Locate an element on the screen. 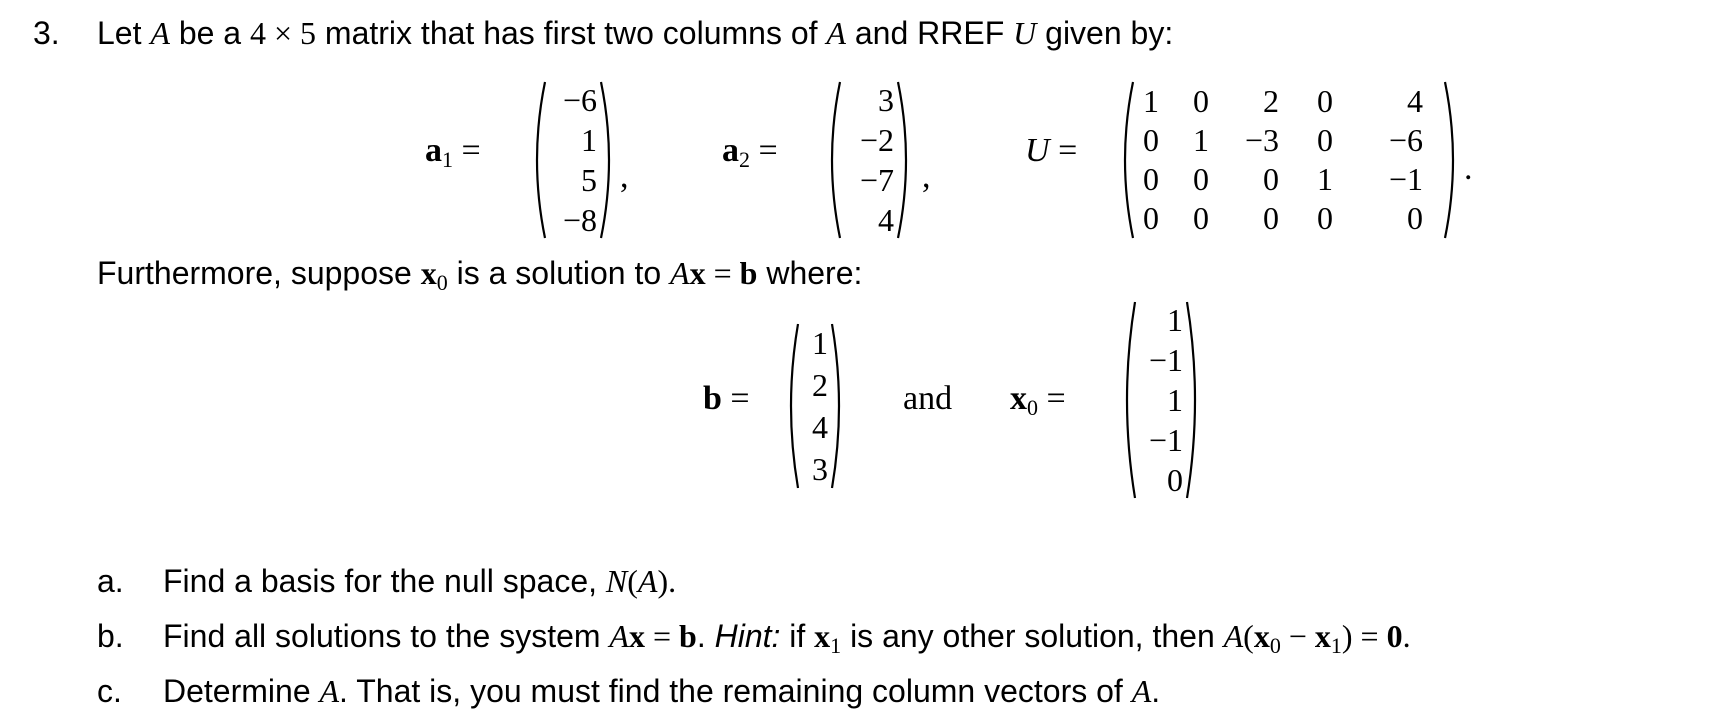 The image size is (1723, 719). b-symbol: b is located at coordinates (712, 398).